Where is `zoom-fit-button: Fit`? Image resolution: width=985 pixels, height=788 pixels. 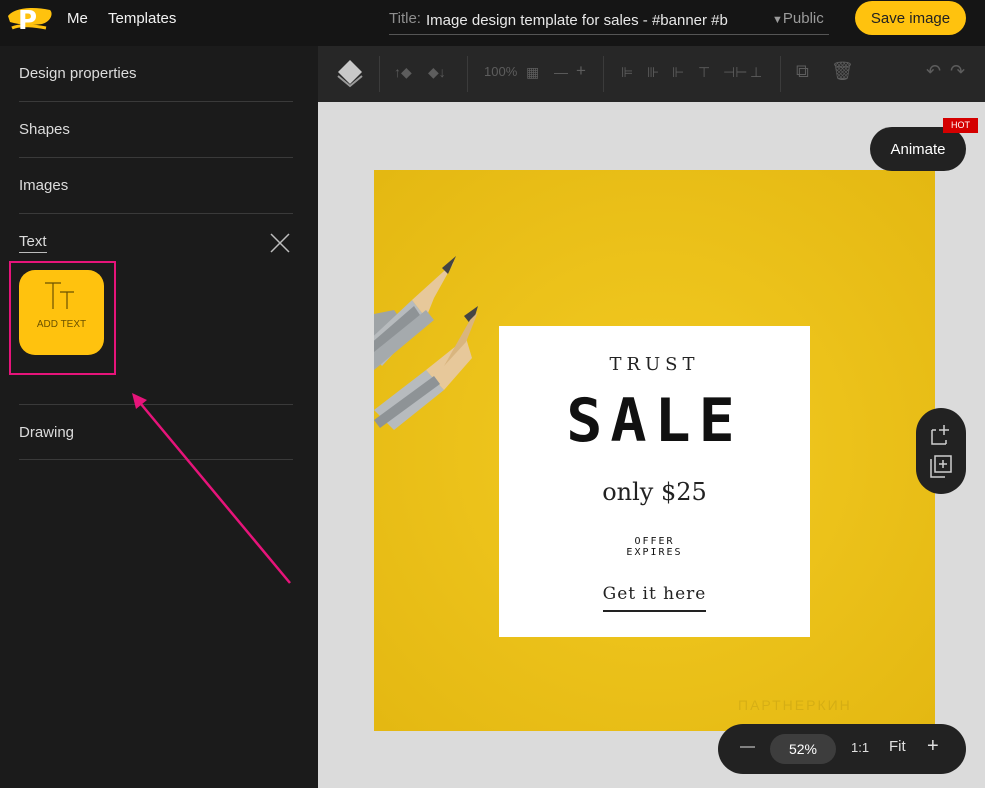 zoom-fit-button: Fit is located at coordinates (897, 746).